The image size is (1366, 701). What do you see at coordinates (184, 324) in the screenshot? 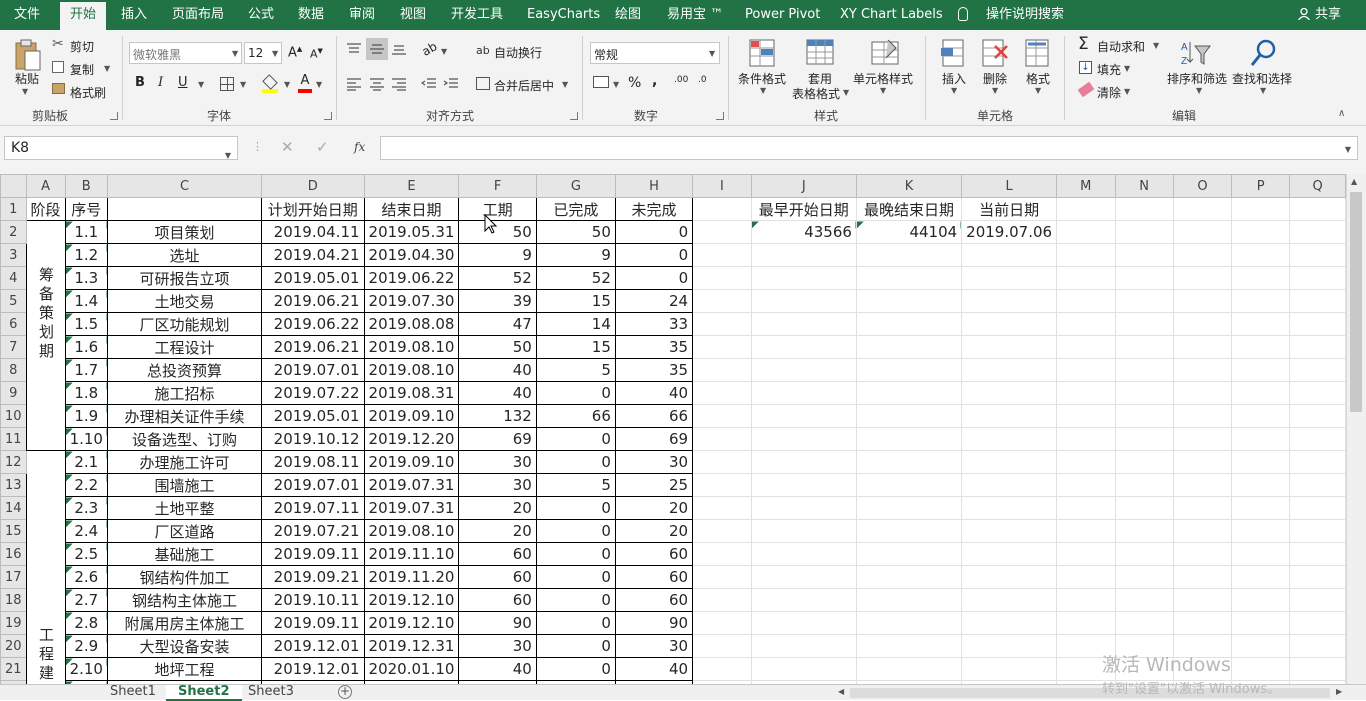
I see `task-name-cell: 厂区功能规划` at bounding box center [184, 324].